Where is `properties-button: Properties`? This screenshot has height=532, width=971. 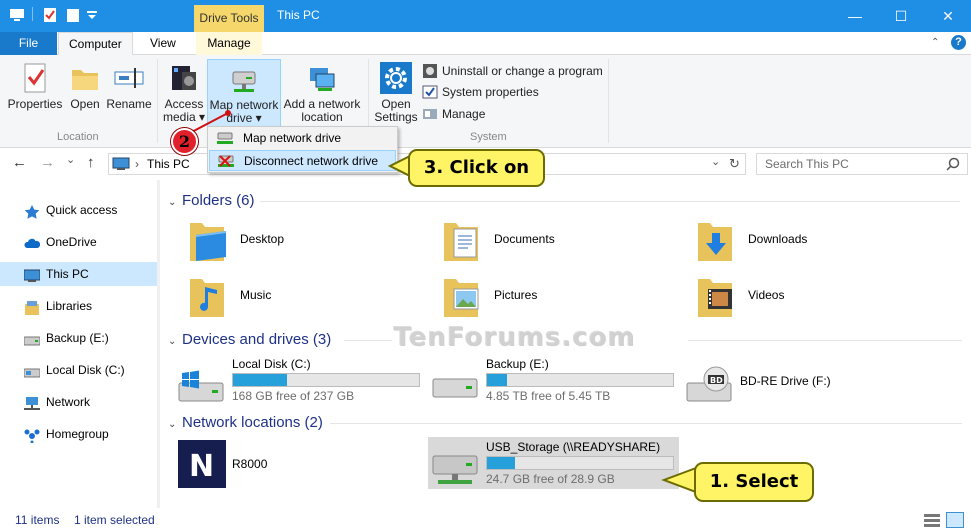 properties-button: Properties is located at coordinates (35, 86).